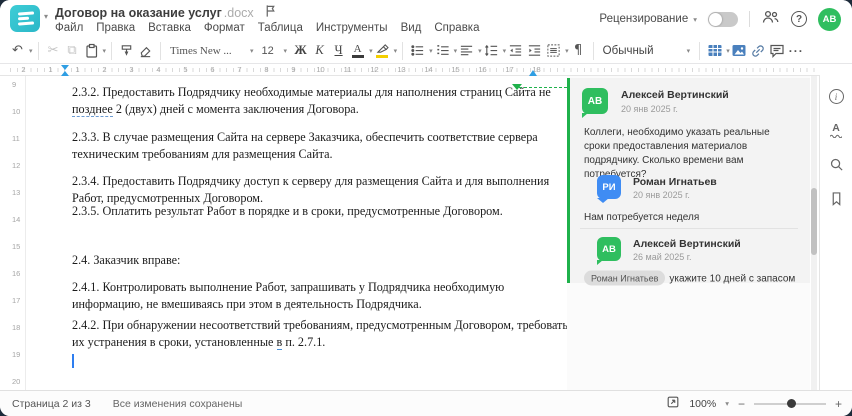 This screenshot has height=416, width=852. Describe the element at coordinates (91, 51) in the screenshot. I see `paste-button` at that location.